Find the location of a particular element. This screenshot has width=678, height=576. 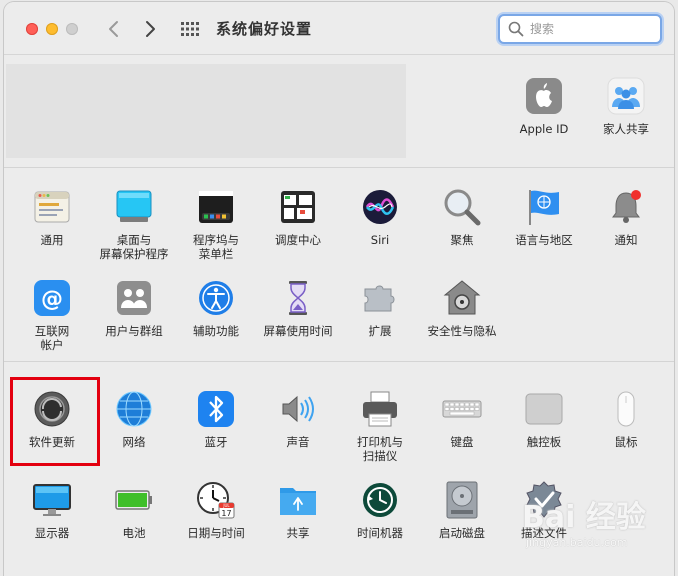

pref-label: 鼠标 is located at coordinates (626, 442).